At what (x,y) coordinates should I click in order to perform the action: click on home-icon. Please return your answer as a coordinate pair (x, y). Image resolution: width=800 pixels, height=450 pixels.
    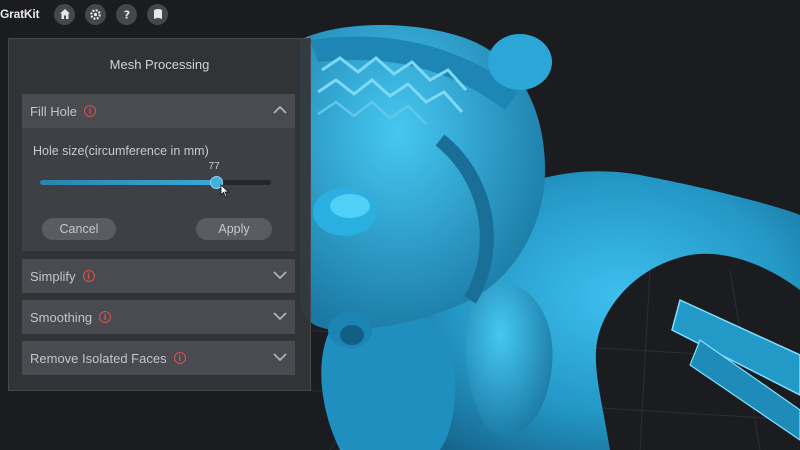
    Looking at the image, I should click on (64, 14).